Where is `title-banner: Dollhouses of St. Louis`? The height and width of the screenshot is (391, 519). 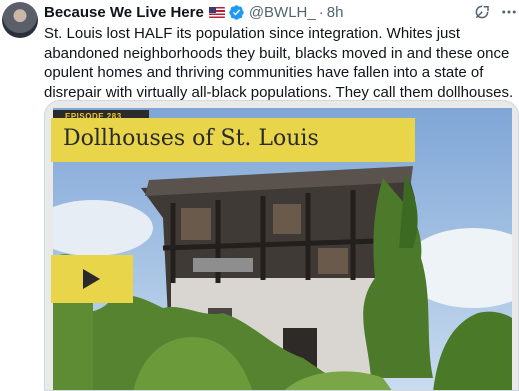
title-banner: Dollhouses of St. Louis is located at coordinates (233, 140).